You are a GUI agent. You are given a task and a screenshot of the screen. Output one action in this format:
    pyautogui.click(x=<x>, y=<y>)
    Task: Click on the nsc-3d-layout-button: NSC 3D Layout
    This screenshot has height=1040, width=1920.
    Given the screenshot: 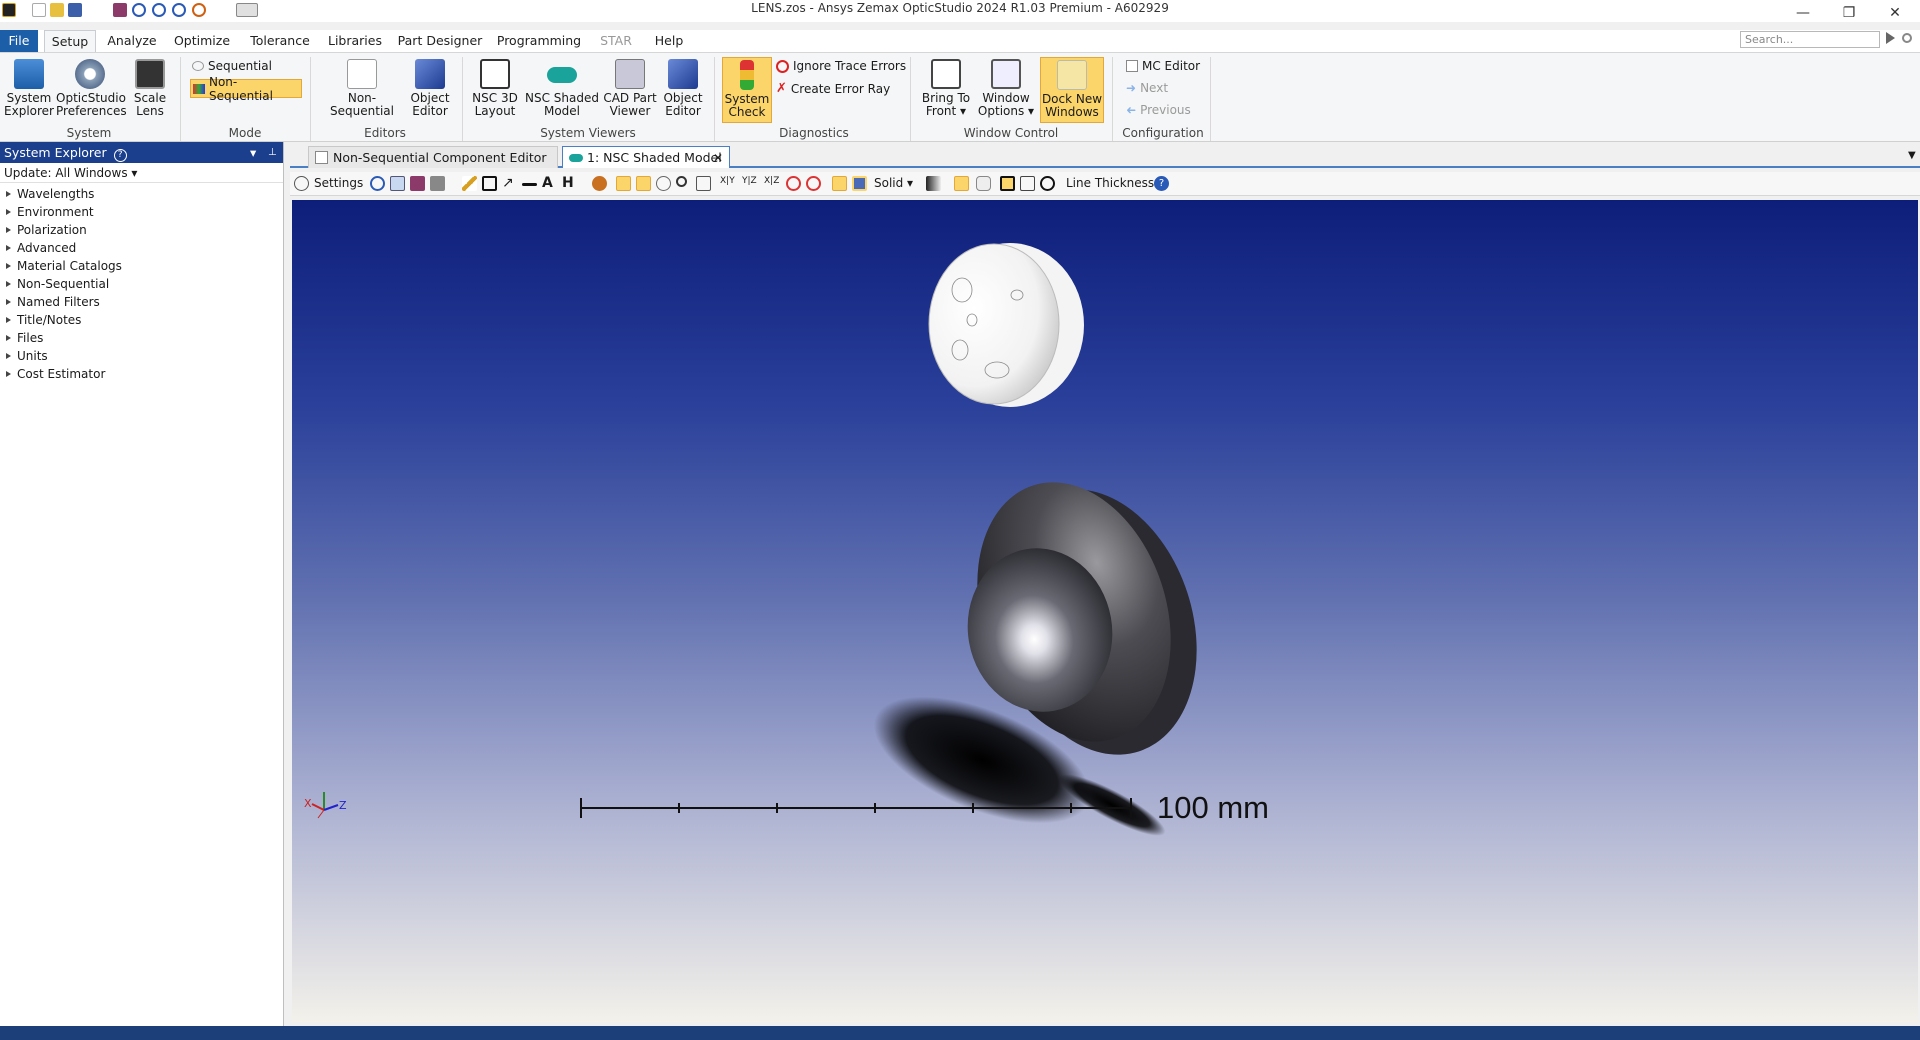 What is the action you would take?
    pyautogui.click(x=495, y=88)
    